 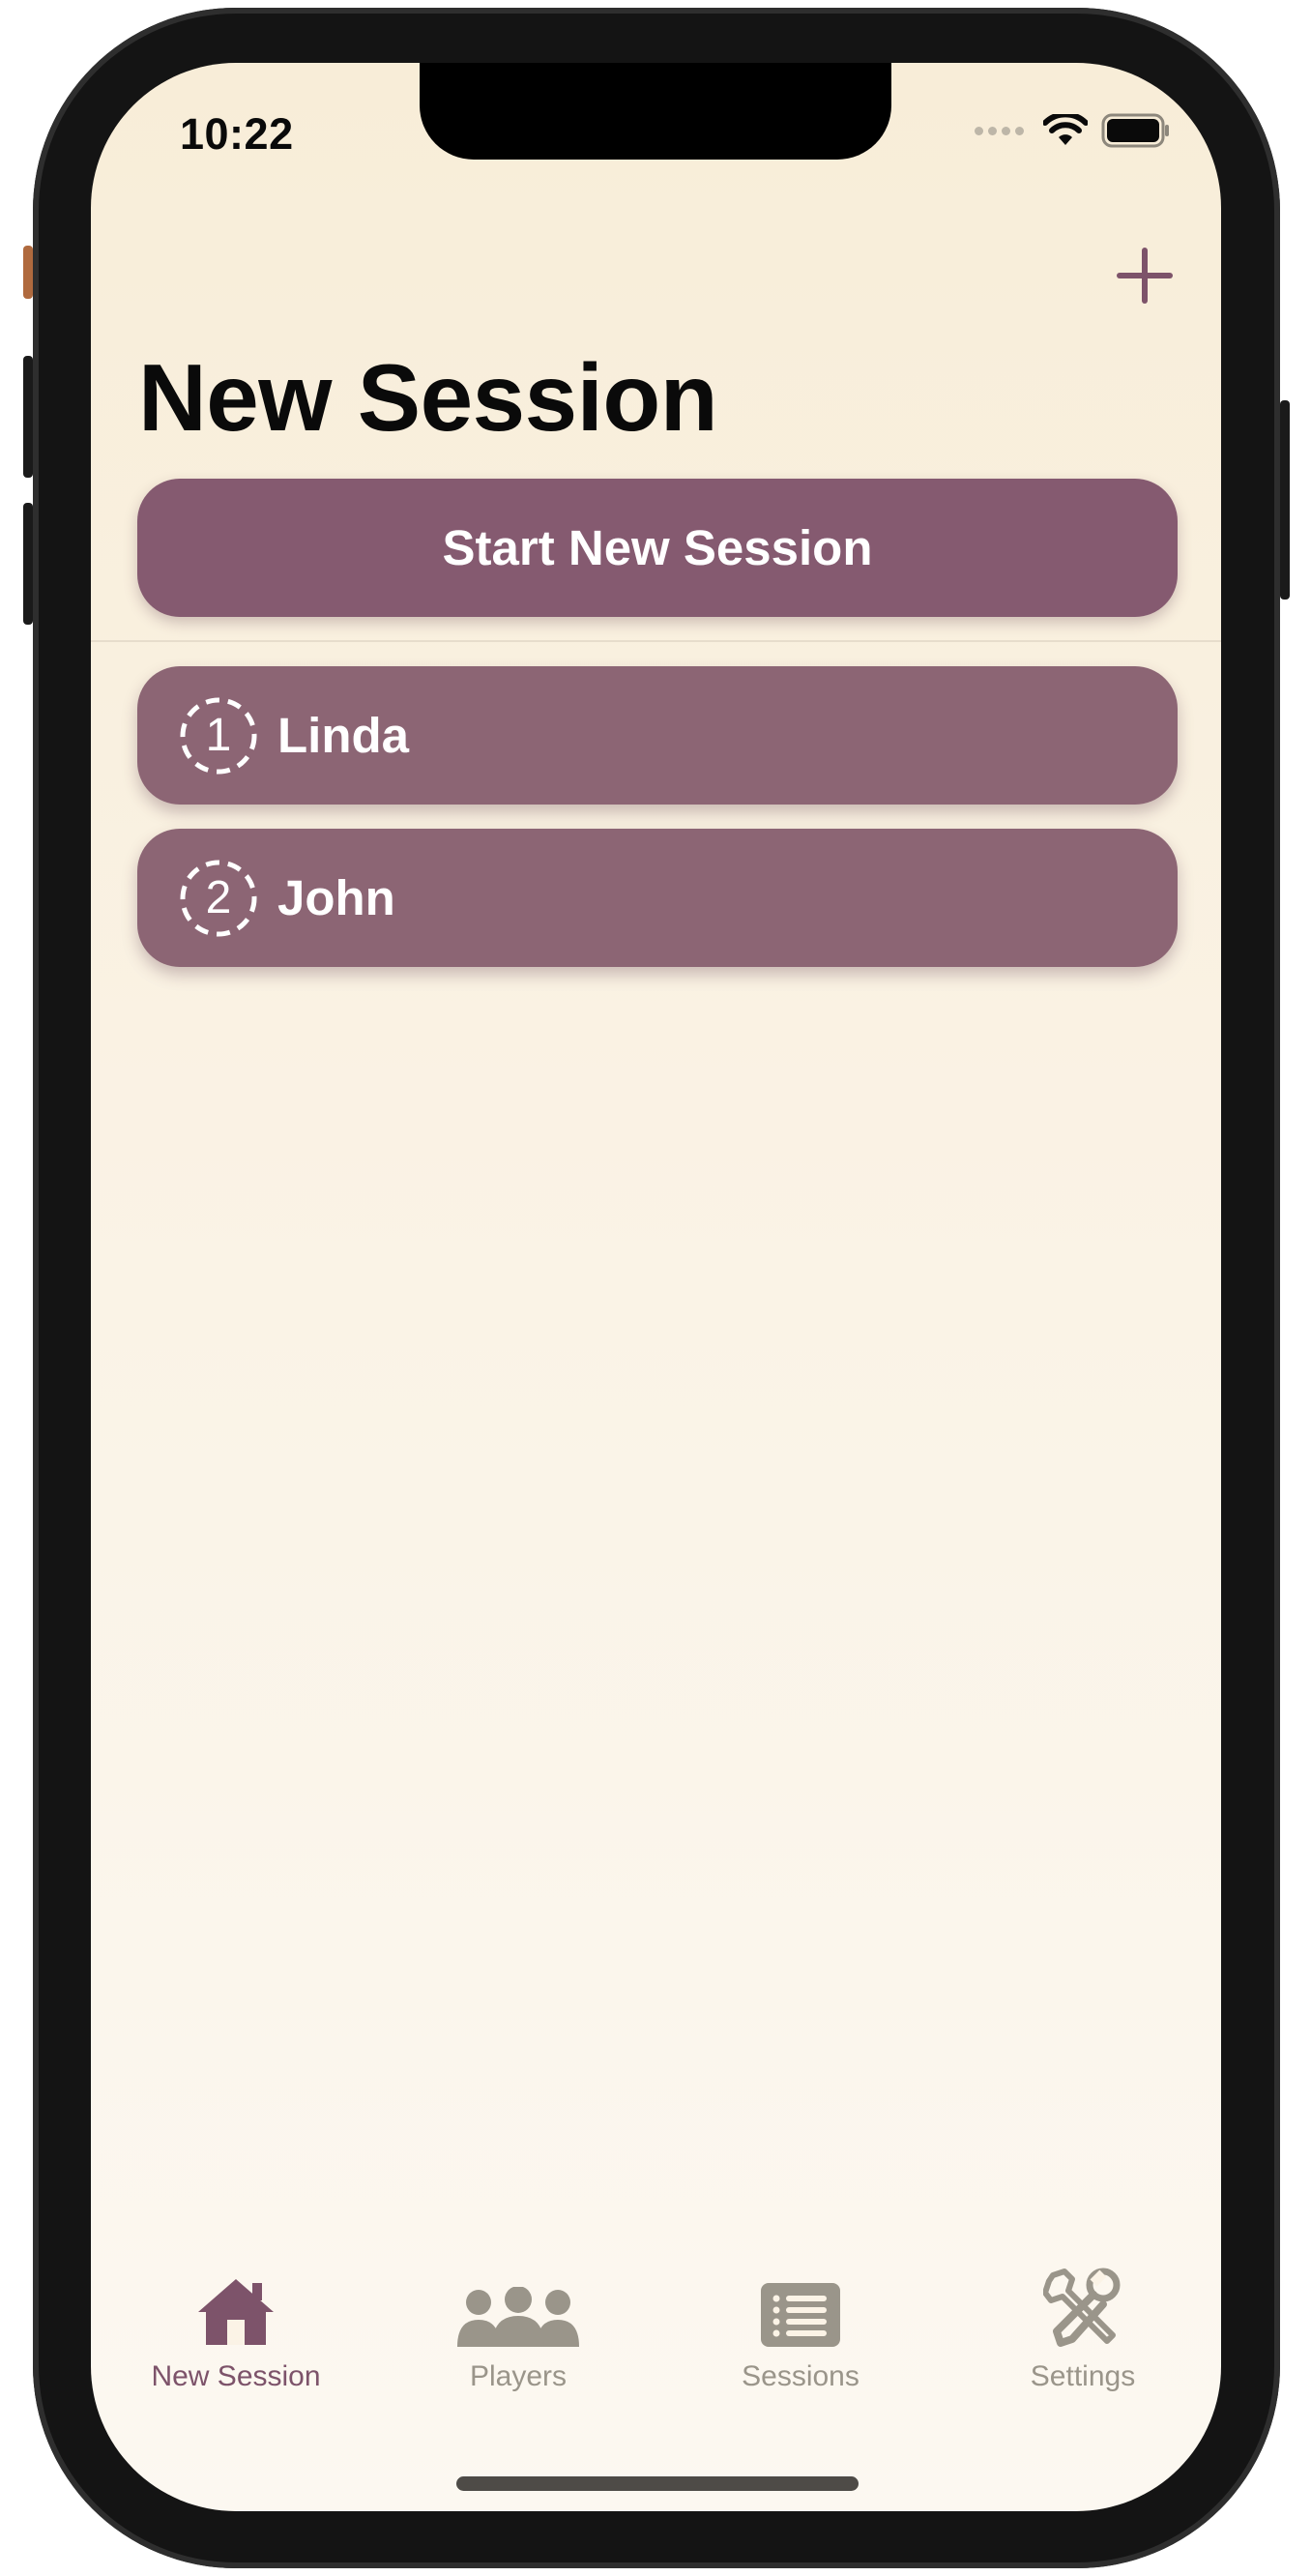 I want to click on page-title: New Session, so click(x=428, y=397).